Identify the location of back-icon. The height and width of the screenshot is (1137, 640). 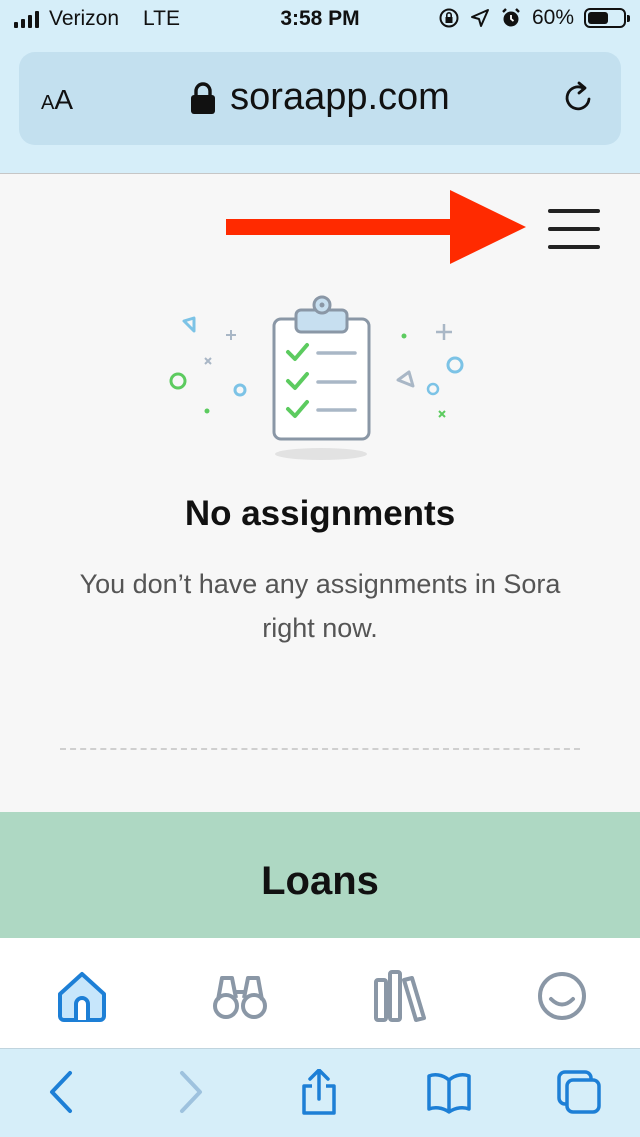
(63, 1092).